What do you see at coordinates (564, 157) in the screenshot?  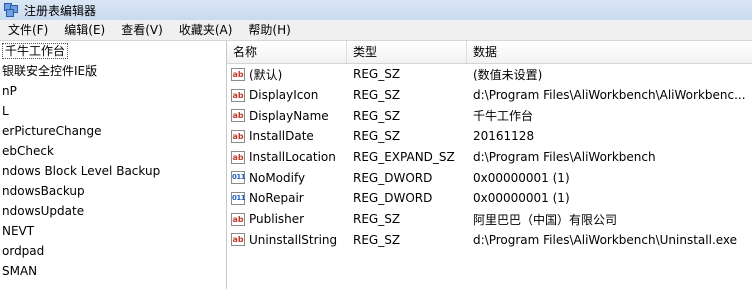 I see `value-data: d:\Program Files\AliWorkbench` at bounding box center [564, 157].